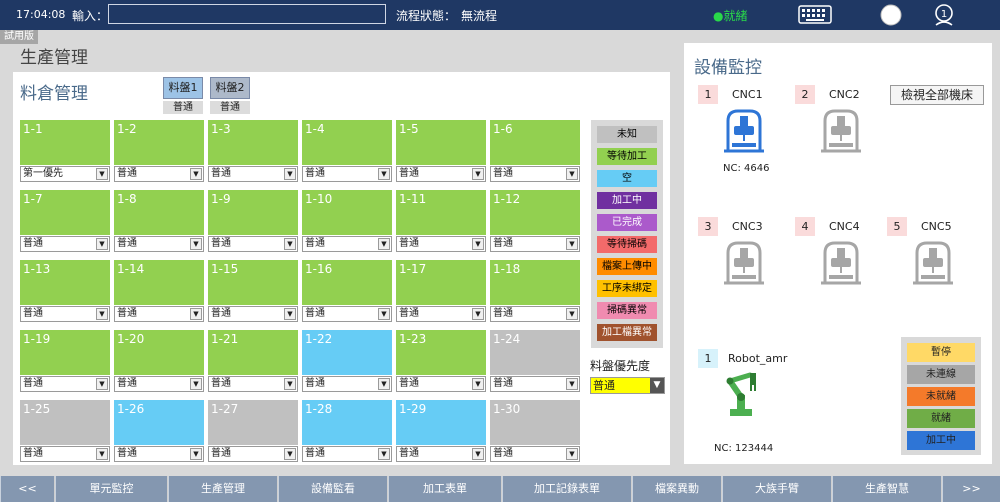 The image size is (1000, 502). Describe the element at coordinates (159, 282) in the screenshot. I see `slot-1-14: 1-14` at that location.